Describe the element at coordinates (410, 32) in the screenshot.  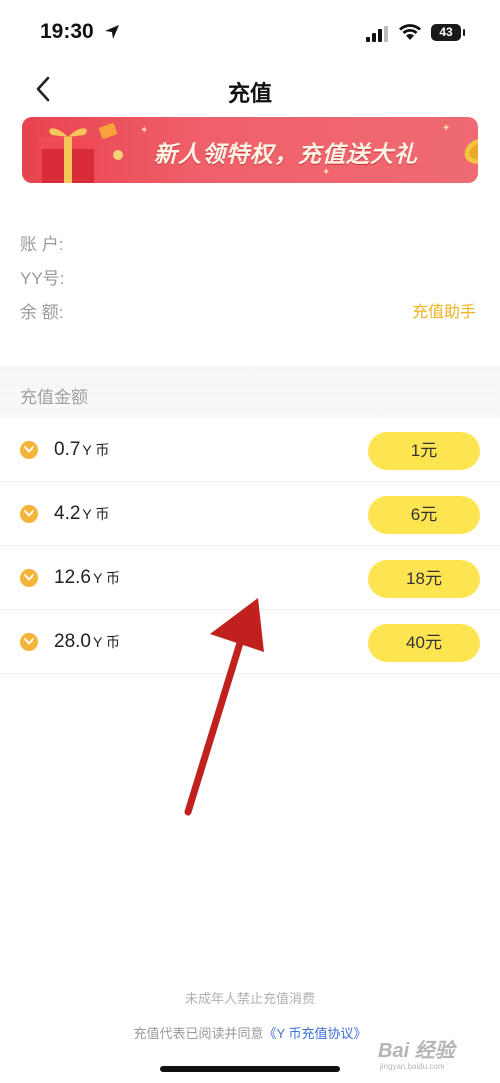
I see `wifi-icon` at that location.